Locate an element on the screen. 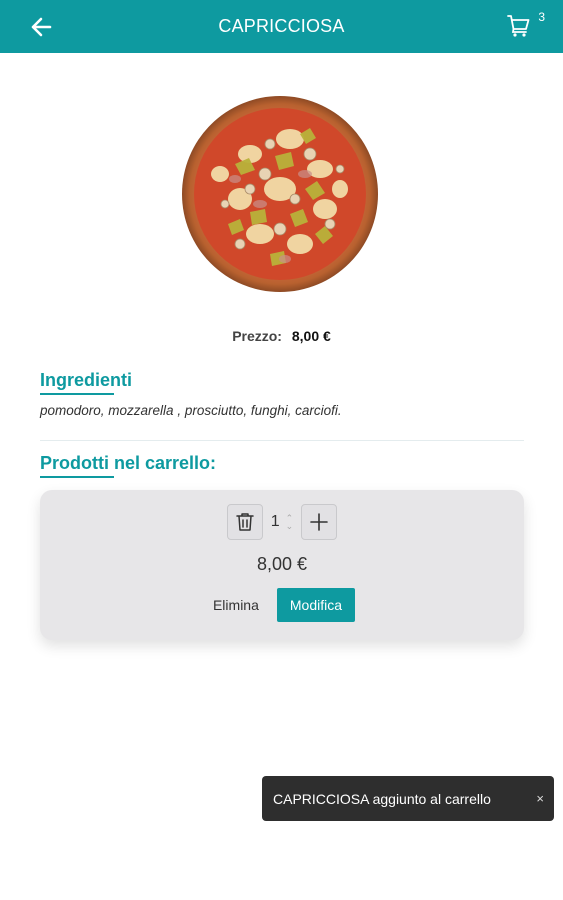 The height and width of the screenshot is (900, 563). cart-item-card: 1 ⌃ ⌄ 8,00 € Elimina Modifica is located at coordinates (282, 565).